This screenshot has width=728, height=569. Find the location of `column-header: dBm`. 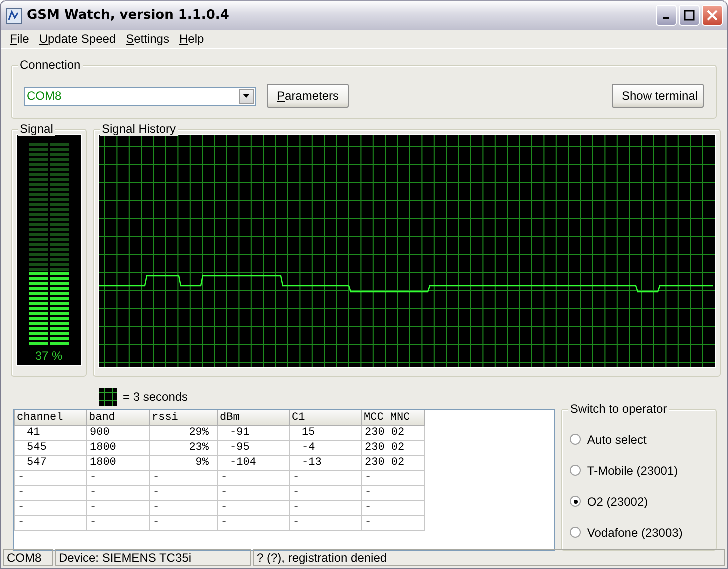

column-header: dBm is located at coordinates (254, 418).